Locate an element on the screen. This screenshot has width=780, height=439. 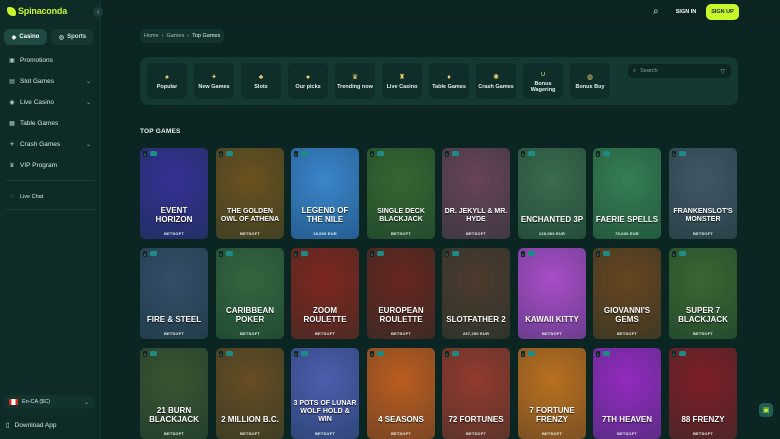
game-tile: i 3 Pots of Lunar Wolf Hold & Win BETSOFT is located at coordinates (325, 393).